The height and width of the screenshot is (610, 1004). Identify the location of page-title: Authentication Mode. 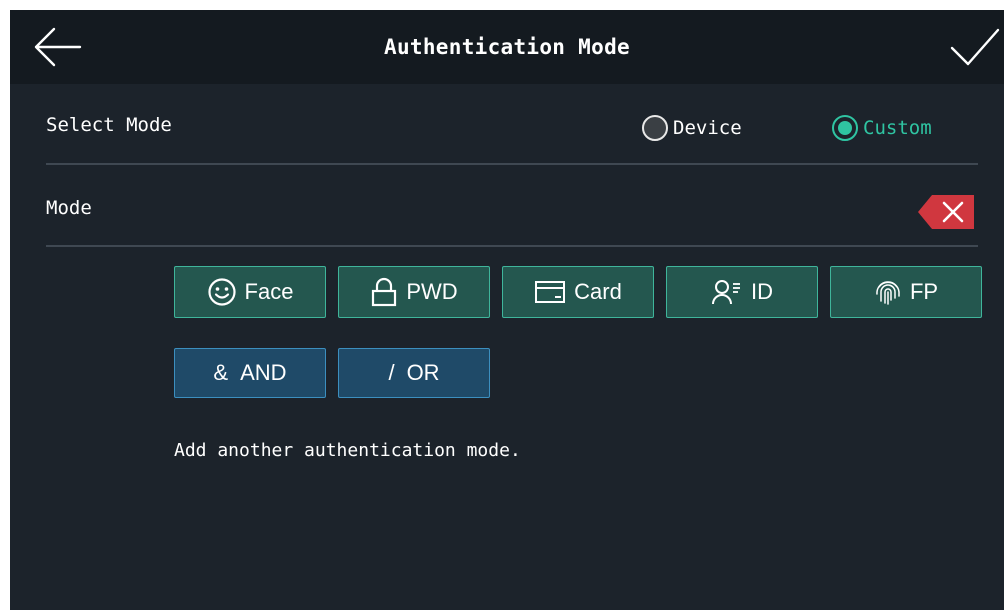
(507, 47).